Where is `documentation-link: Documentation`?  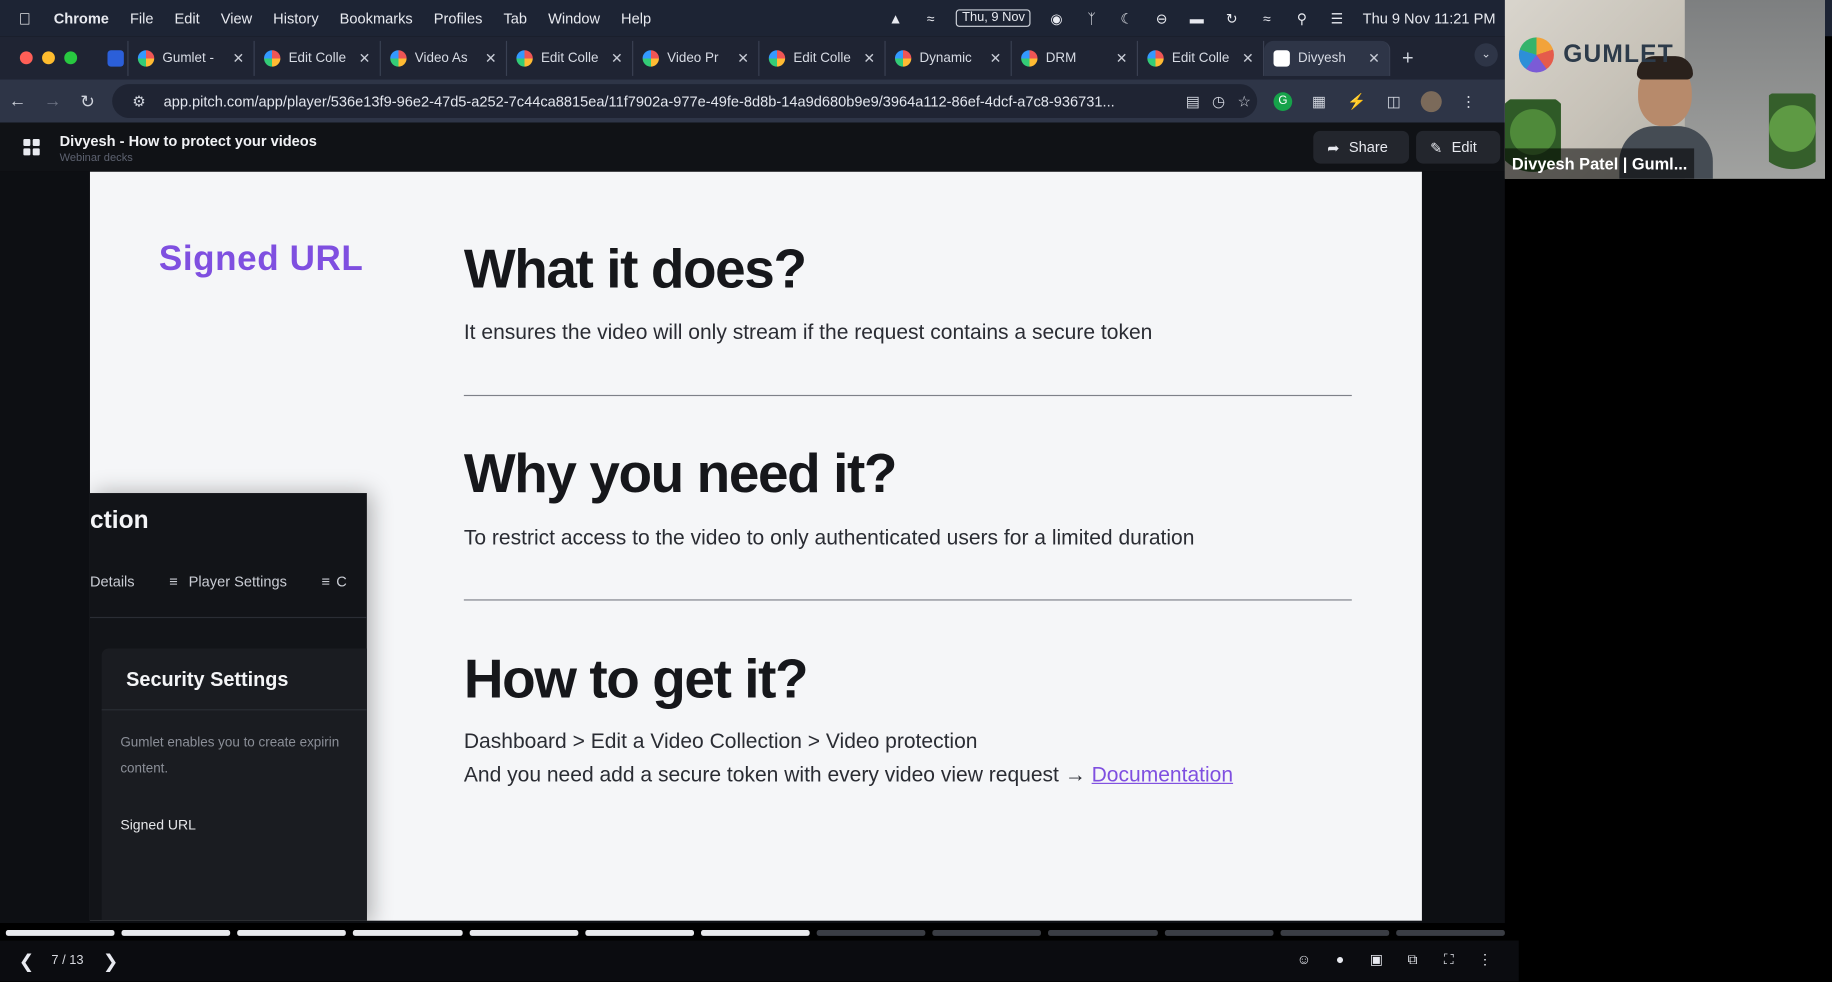 documentation-link: Documentation is located at coordinates (1162, 774).